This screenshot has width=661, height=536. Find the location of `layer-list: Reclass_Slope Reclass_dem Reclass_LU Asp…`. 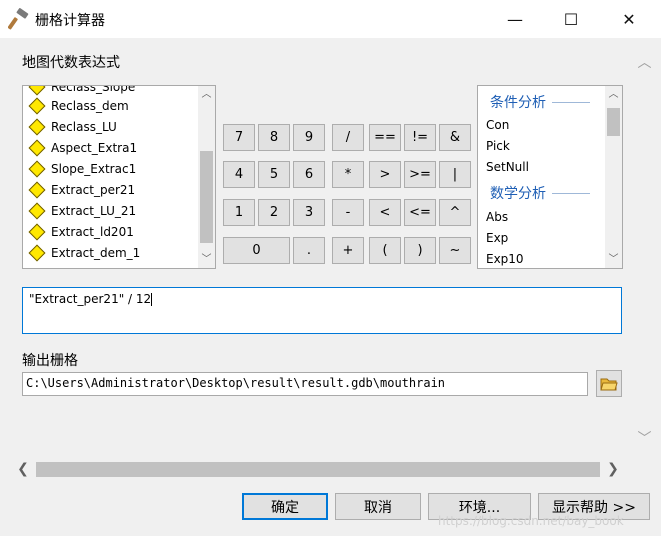

layer-list: Reclass_Slope Reclass_dem Reclass_LU Asp… is located at coordinates (119, 177).